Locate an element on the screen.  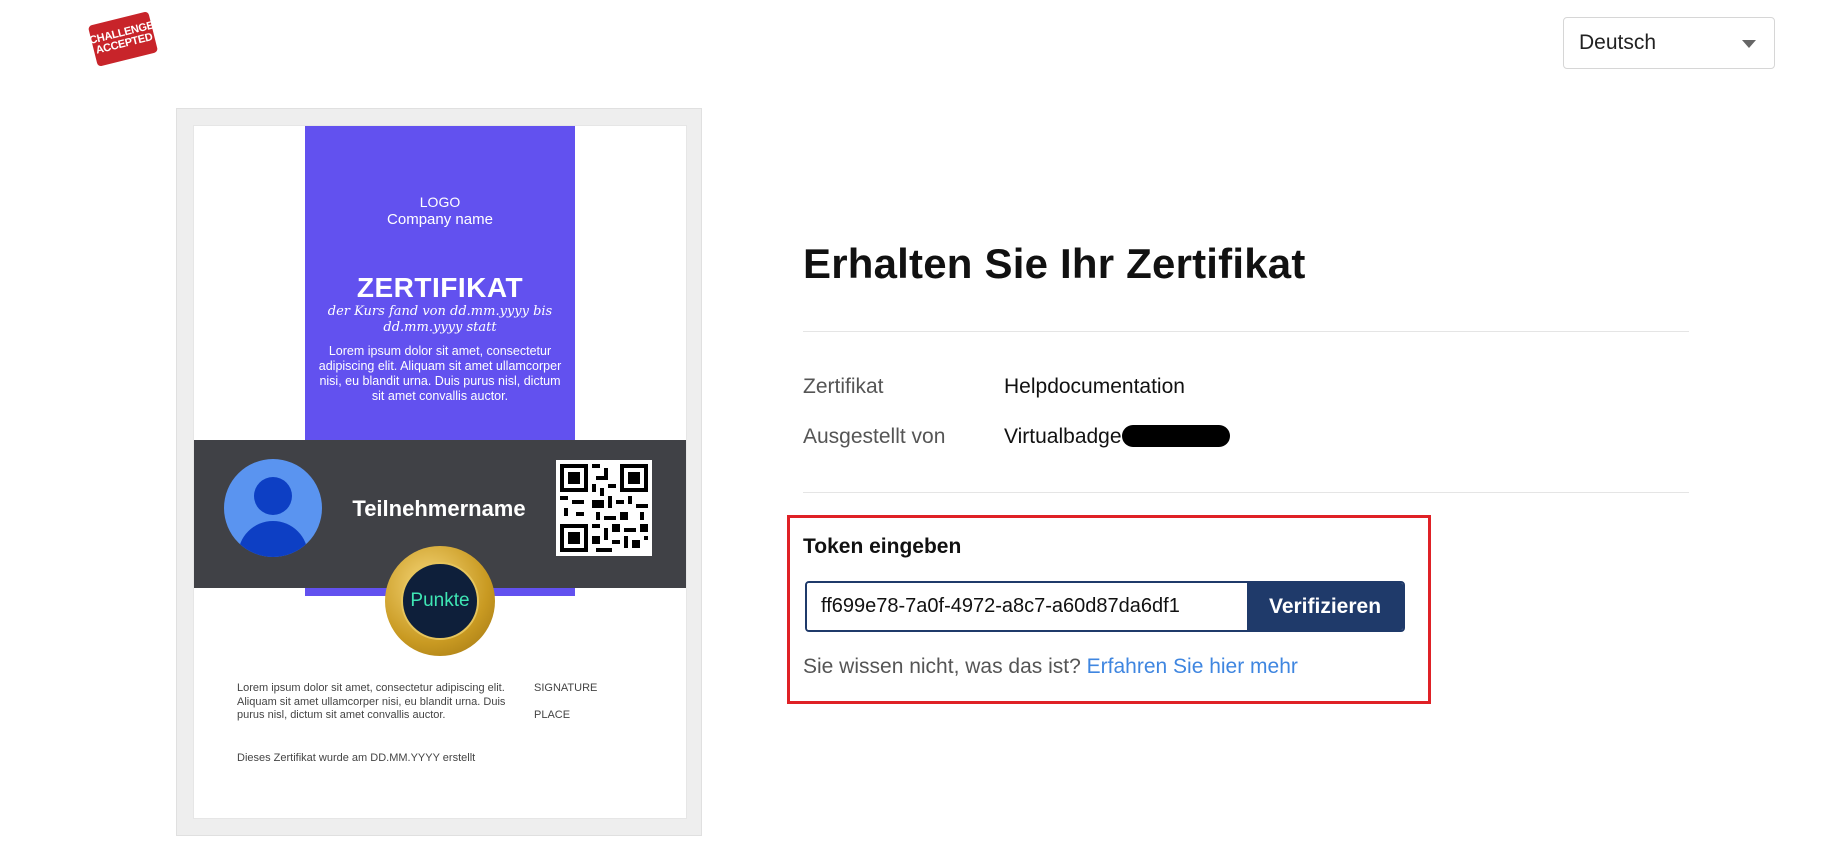
info-value-certificate: Helpdocumentation is located at coordinates (1094, 386).